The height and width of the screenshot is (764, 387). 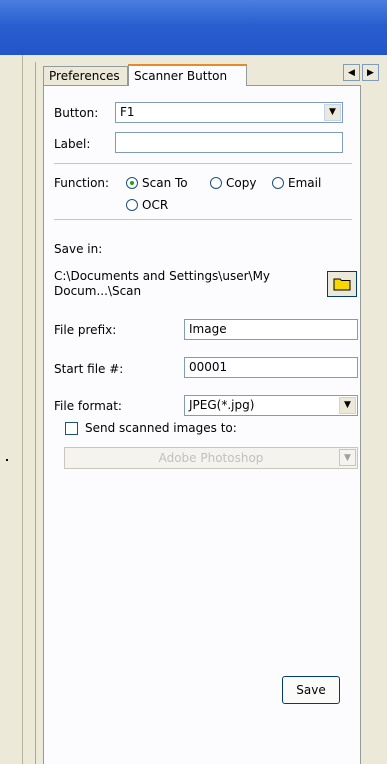 I want to click on button-select-value: F1, so click(x=127, y=112).